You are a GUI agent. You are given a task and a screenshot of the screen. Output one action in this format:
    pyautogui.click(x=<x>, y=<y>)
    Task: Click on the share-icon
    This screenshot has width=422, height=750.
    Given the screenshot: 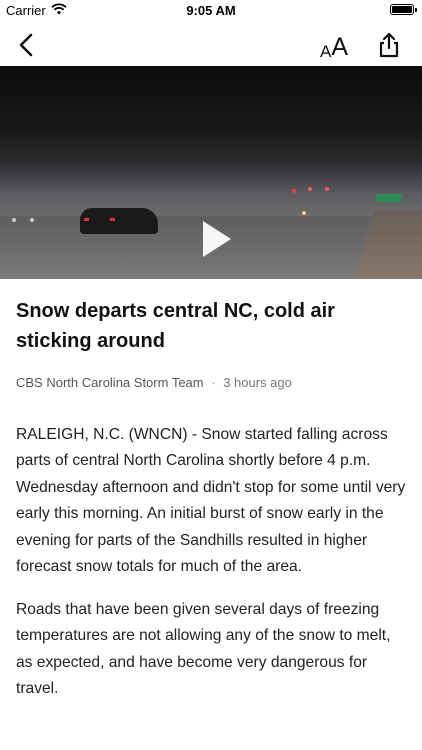 What is the action you would take?
    pyautogui.click(x=389, y=45)
    